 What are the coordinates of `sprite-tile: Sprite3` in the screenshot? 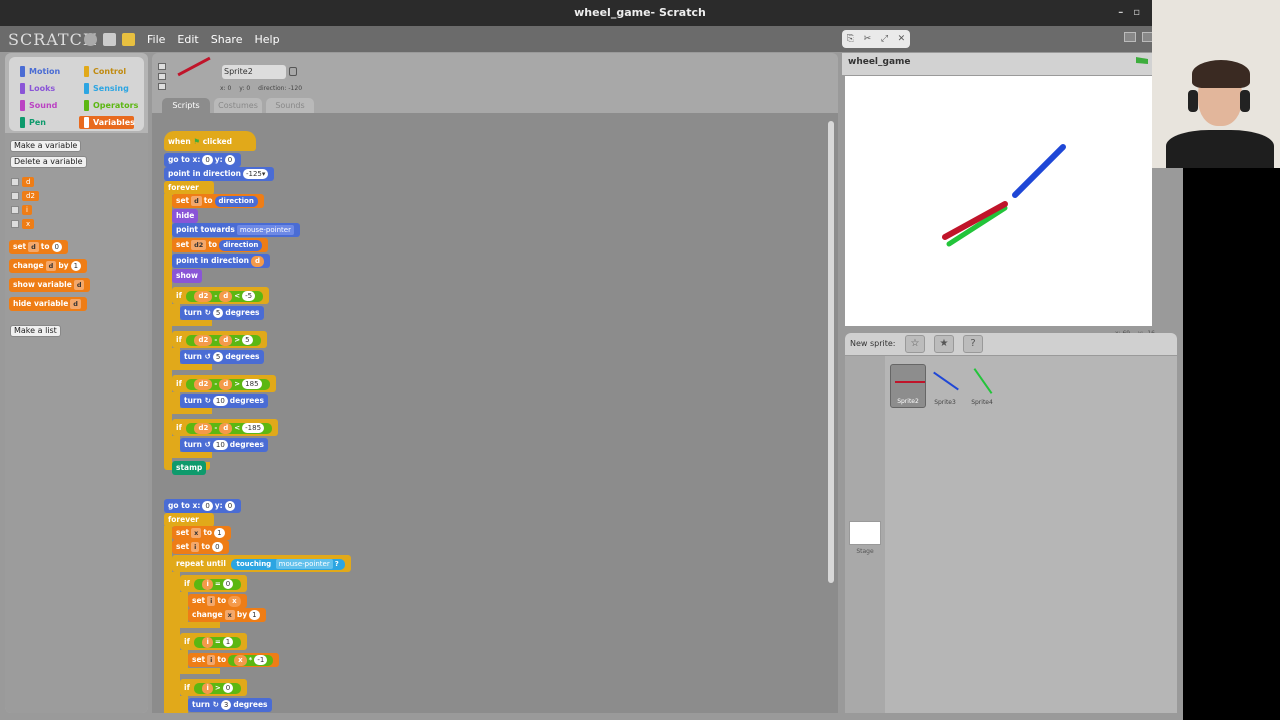 It's located at (945, 386).